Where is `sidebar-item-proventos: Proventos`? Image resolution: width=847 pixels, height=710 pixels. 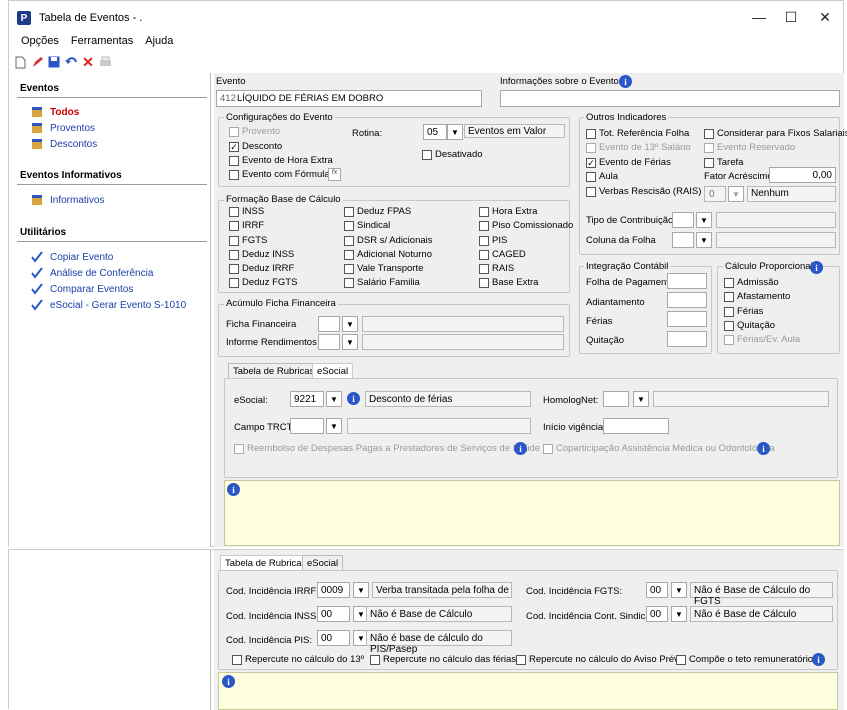 sidebar-item-proventos: Proventos is located at coordinates (63, 128).